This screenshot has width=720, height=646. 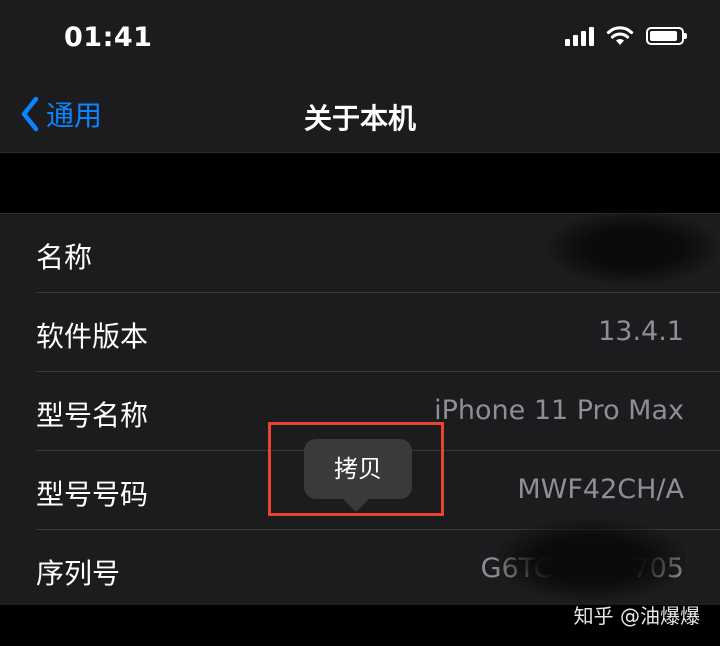 I want to click on row-label: 名称, so click(x=64, y=257).